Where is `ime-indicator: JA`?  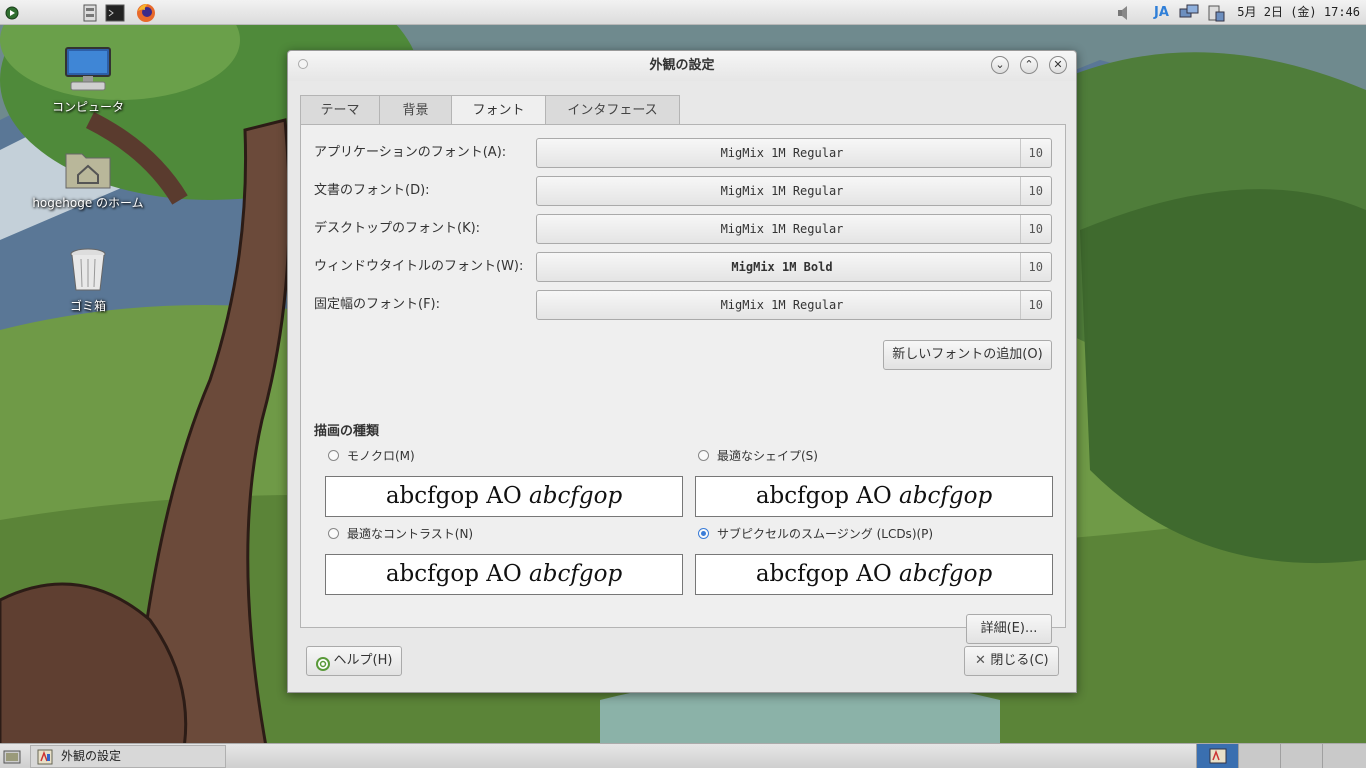
ime-indicator: JA is located at coordinates (1161, 12).